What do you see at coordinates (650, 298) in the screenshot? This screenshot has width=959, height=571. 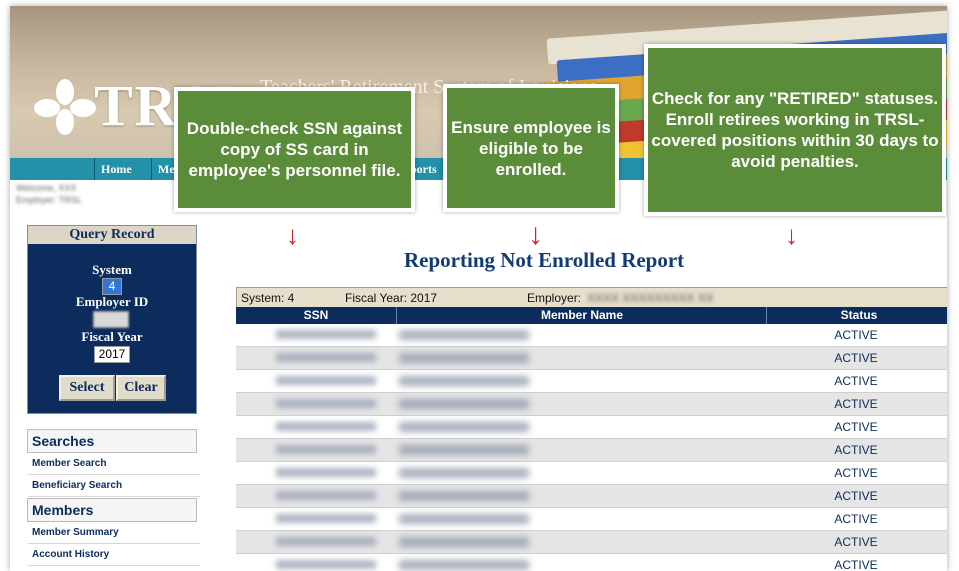 I see `employer-info-value: XXXX XXXXXXXXX XX` at bounding box center [650, 298].